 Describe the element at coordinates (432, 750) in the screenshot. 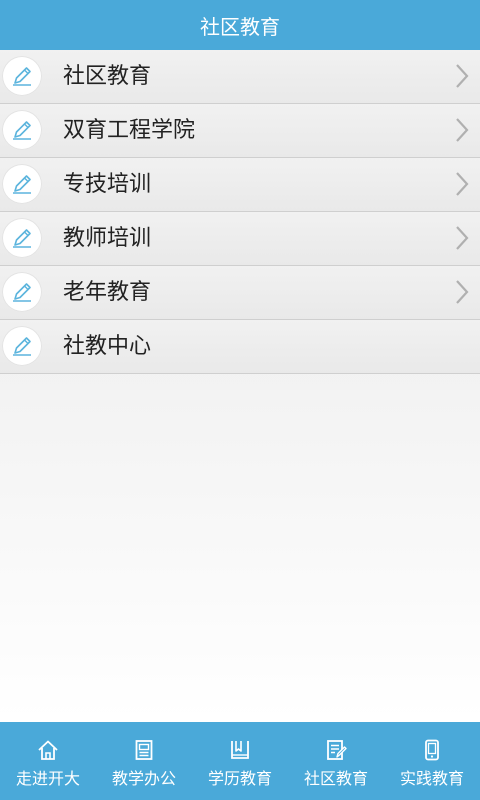

I see `phone-icon` at that location.